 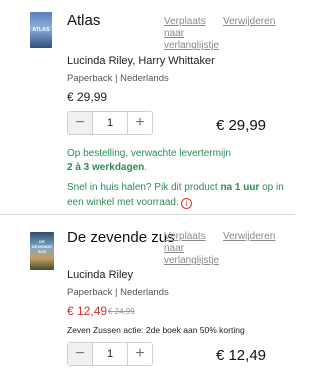 What do you see at coordinates (141, 61) in the screenshot?
I see `product-authors: Lucinda Riley, Harry Whittaker` at bounding box center [141, 61].